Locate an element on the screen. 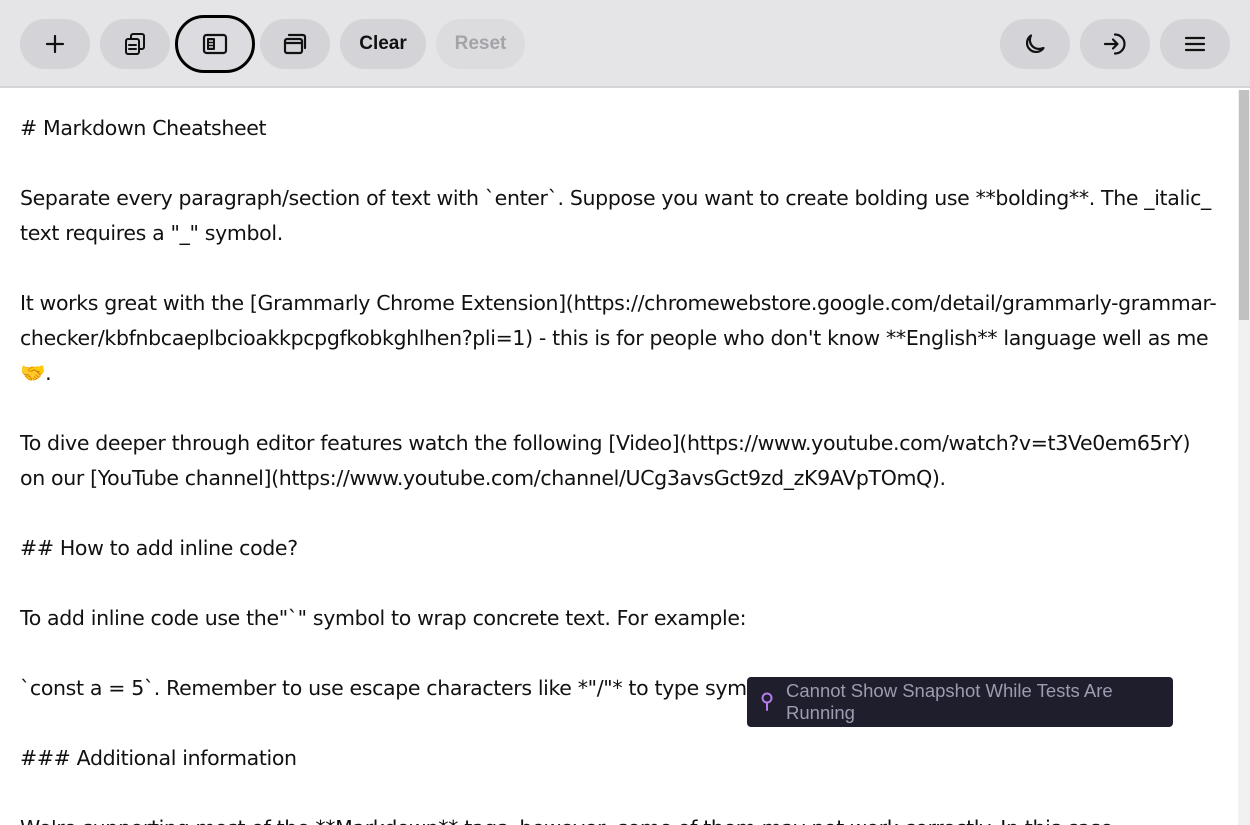 Image resolution: width=1250 pixels, height=825 pixels. split-view-button is located at coordinates (215, 44).